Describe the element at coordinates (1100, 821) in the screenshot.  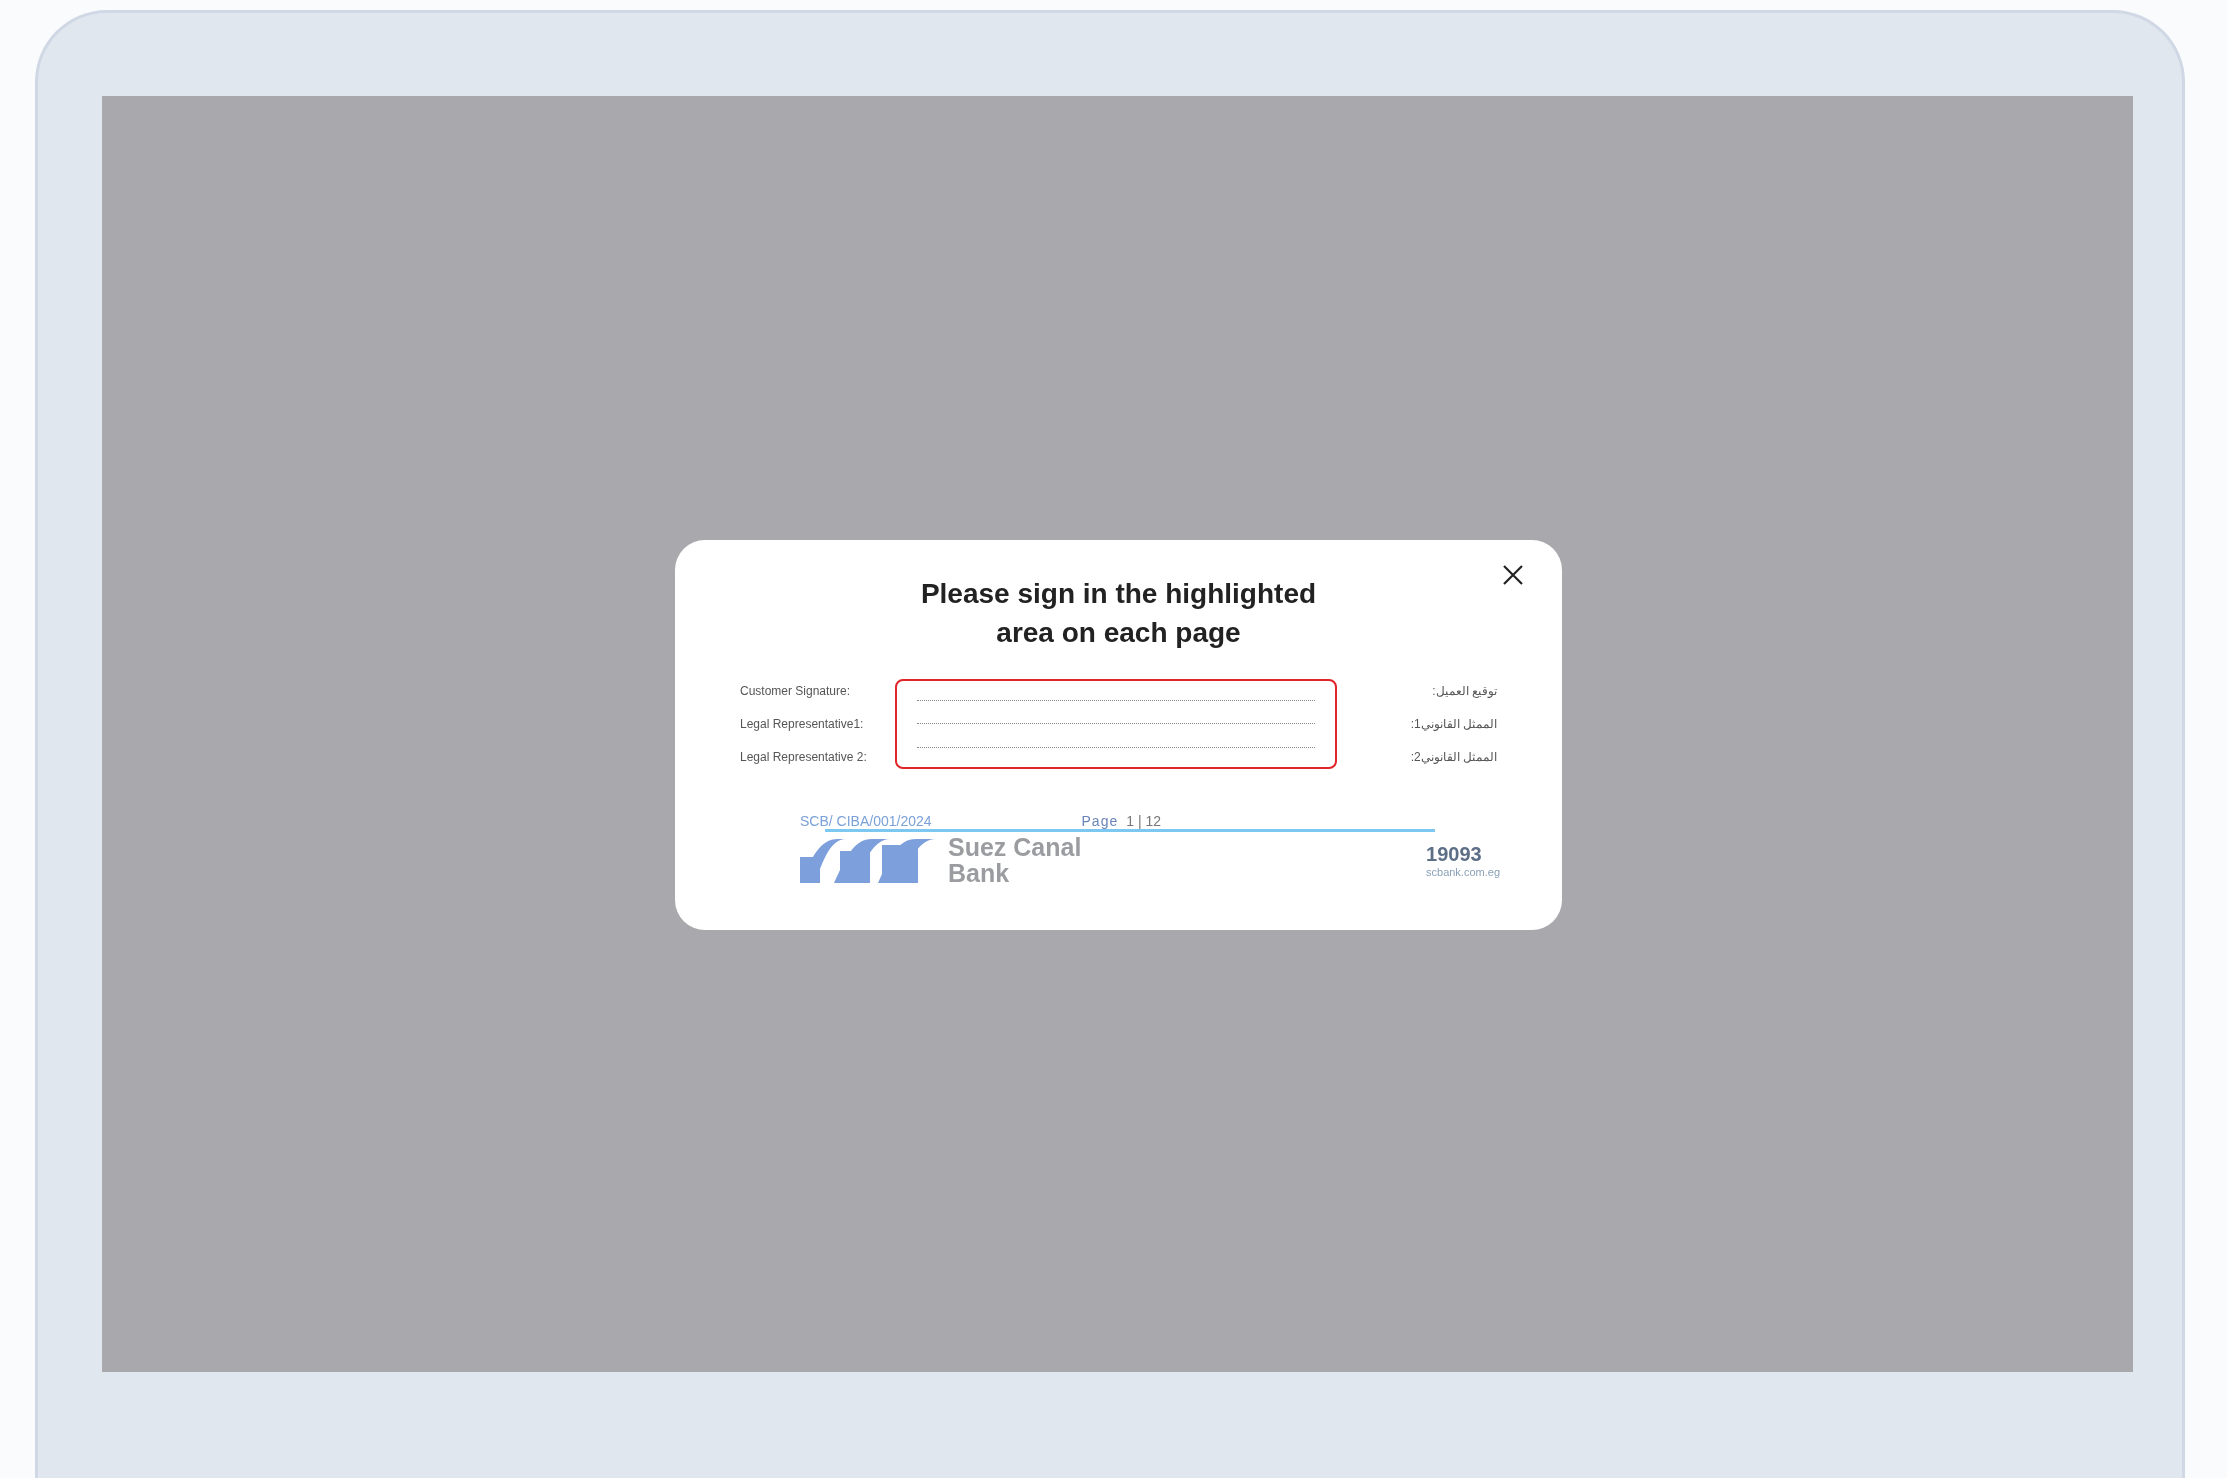
I see `page-label: Page` at that location.